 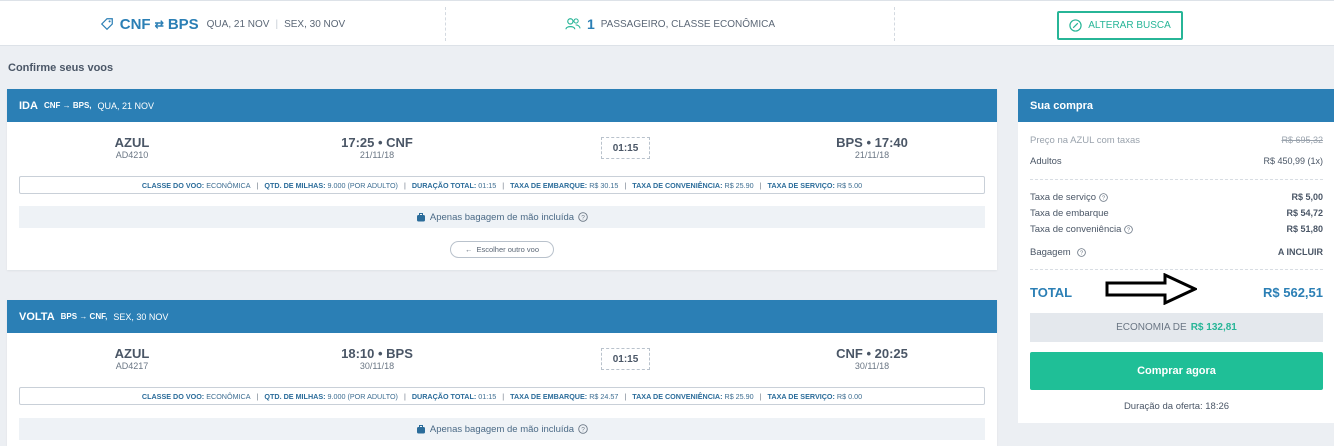 I want to click on duration-badge: 01:15, so click(x=625, y=359).